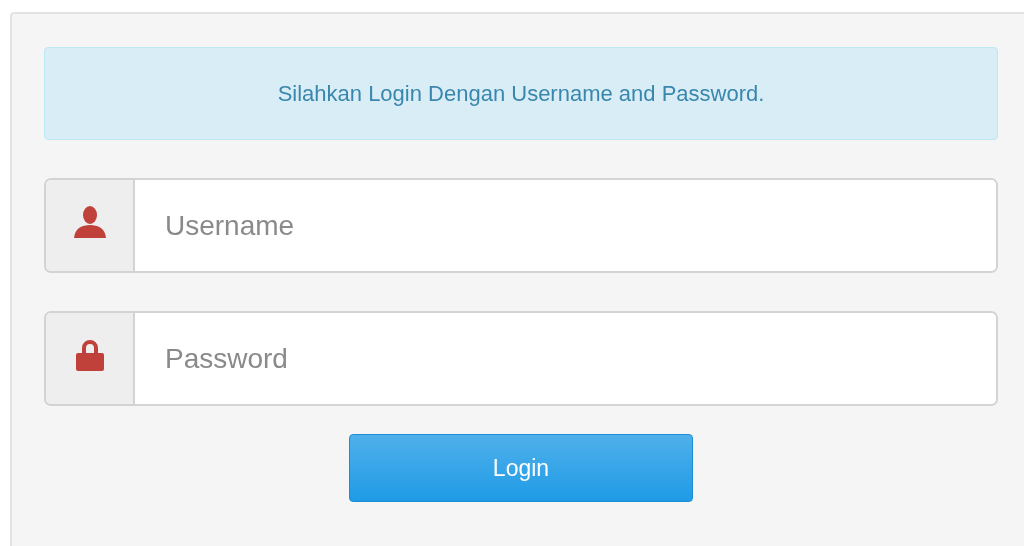  I want to click on alert-message: Silahkan Login Dengan Username and Password., so click(521, 93).